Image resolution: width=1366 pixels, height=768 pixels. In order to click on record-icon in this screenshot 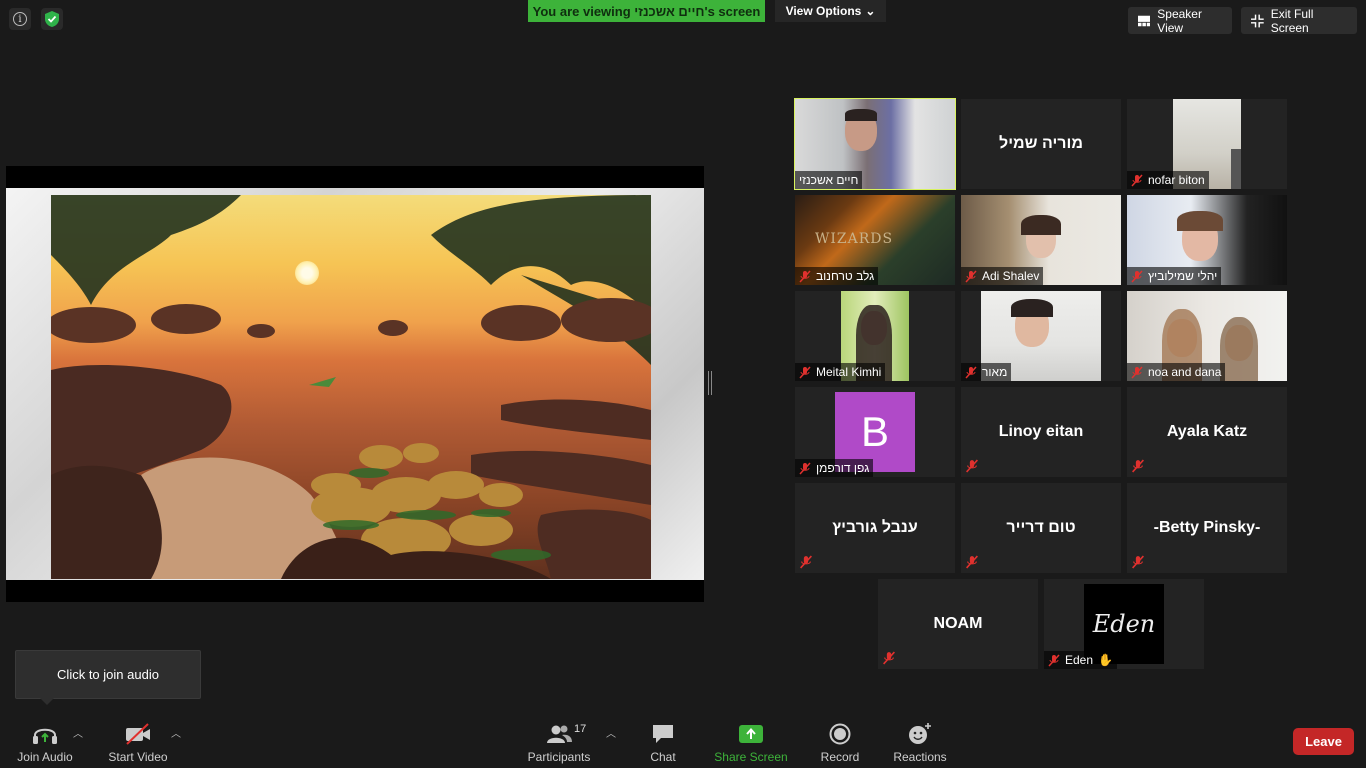, I will do `click(840, 734)`.